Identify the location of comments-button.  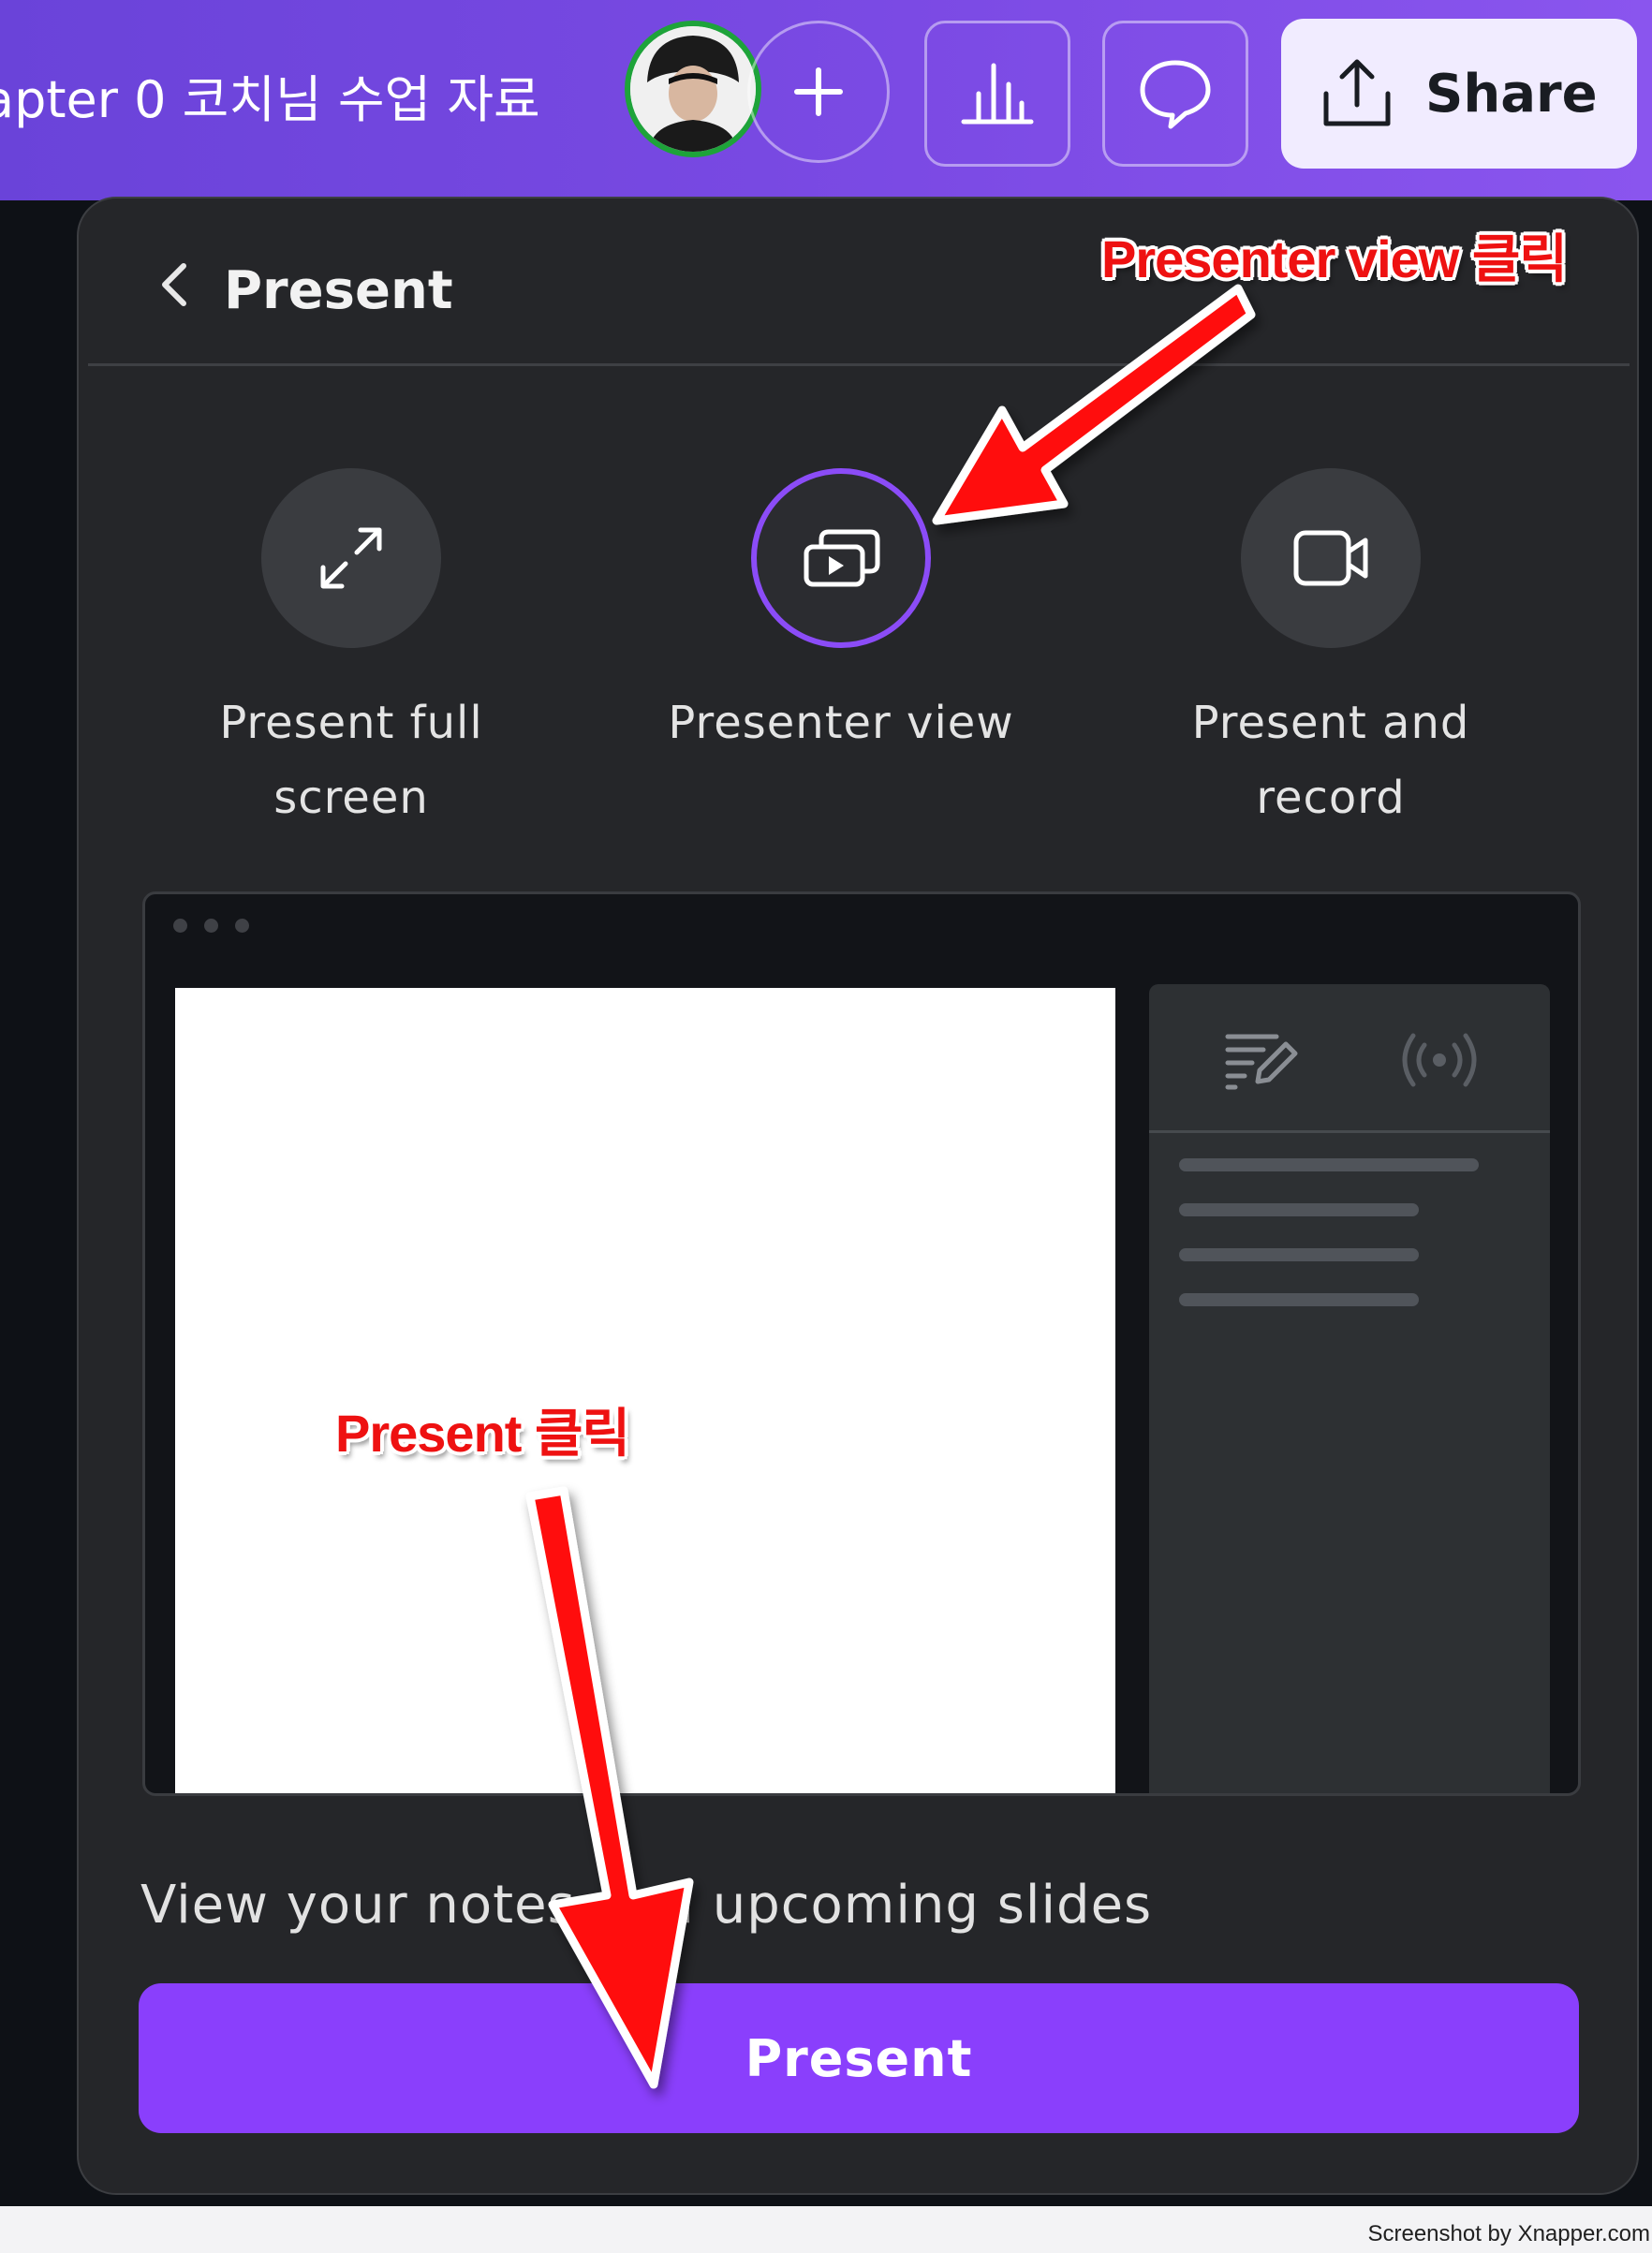
(1175, 94).